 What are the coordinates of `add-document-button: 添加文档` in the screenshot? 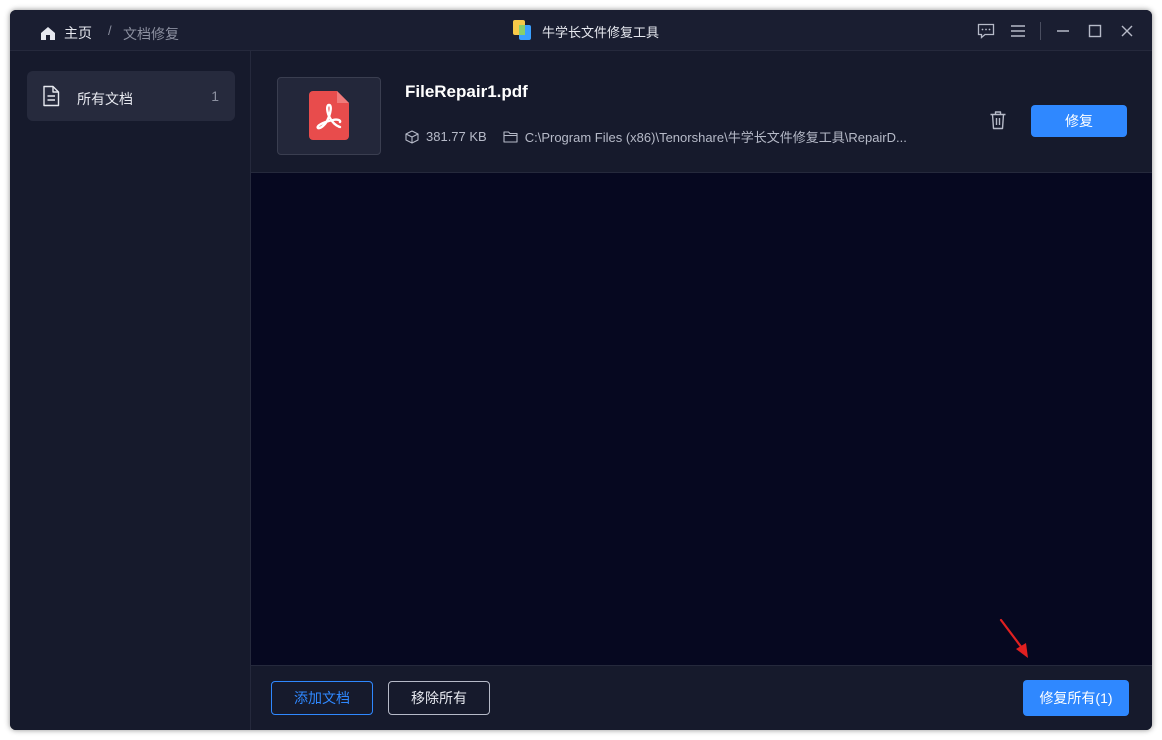 It's located at (322, 698).